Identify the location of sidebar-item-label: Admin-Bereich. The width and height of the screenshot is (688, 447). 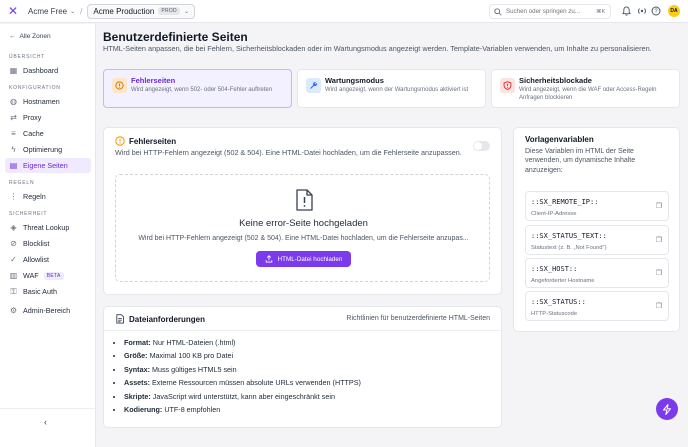
(47, 310).